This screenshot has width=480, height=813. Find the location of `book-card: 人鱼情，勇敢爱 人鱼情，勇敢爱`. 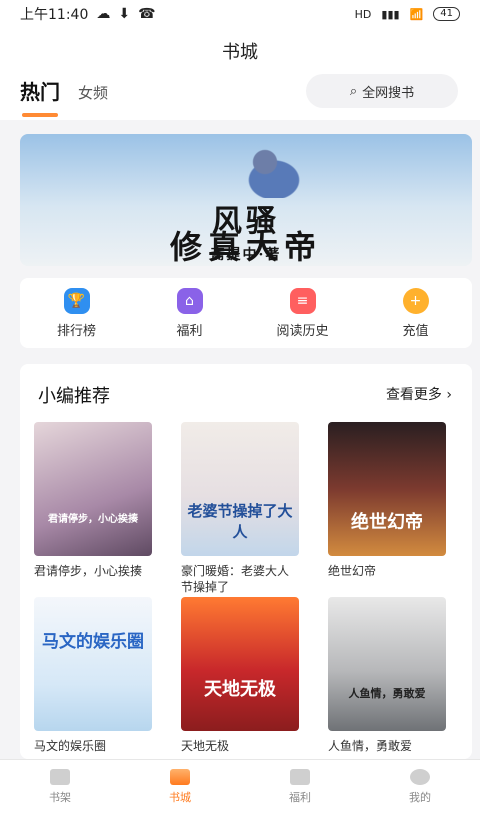

book-card: 人鱼情，勇敢爱 人鱼情，勇敢爱 is located at coordinates (387, 683).